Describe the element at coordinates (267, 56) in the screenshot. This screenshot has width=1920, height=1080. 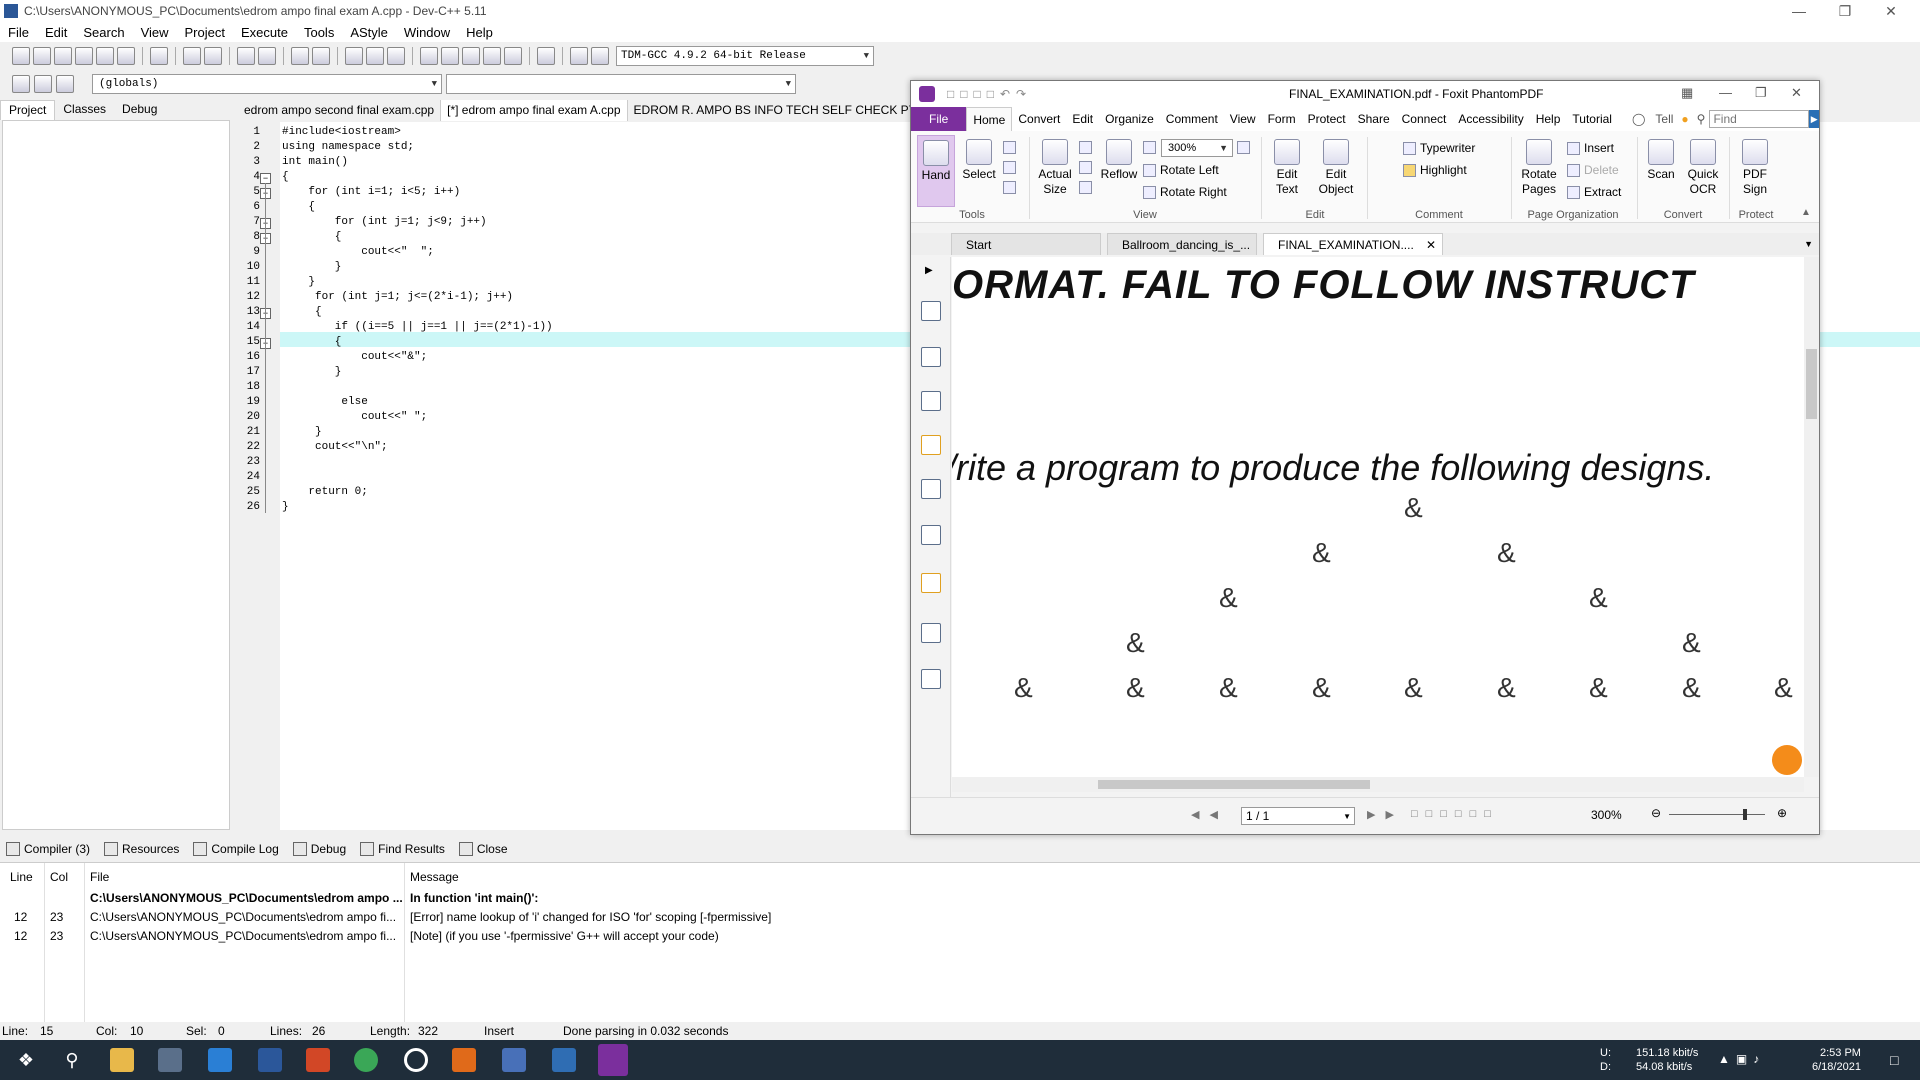
I see `replace-icon` at that location.